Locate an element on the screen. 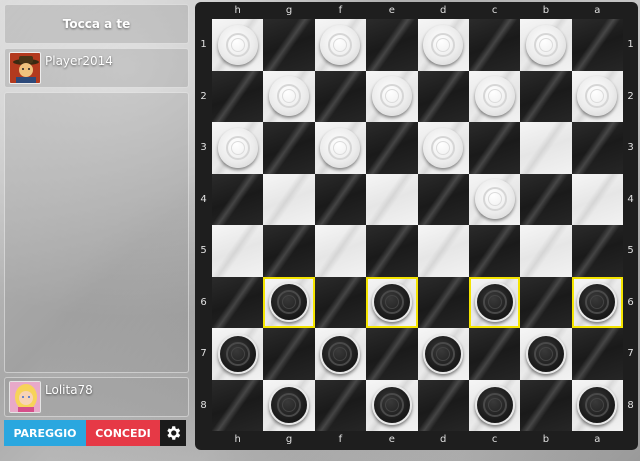  board-square-e2 is located at coordinates (392, 96).